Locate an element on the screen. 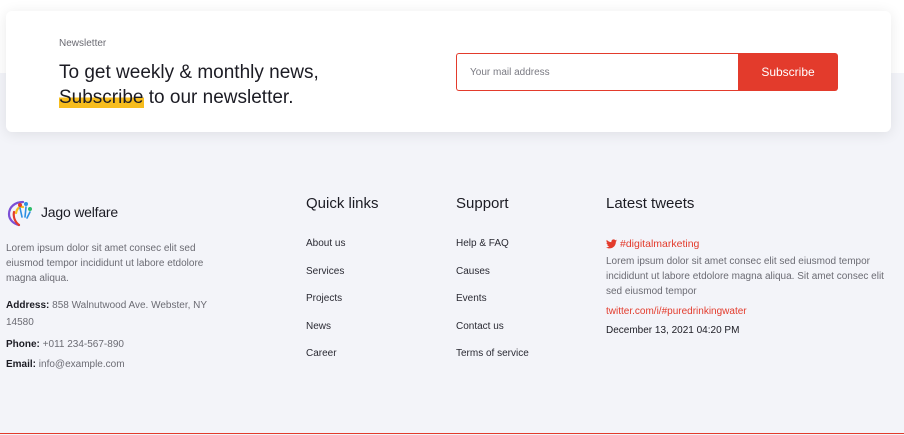 The height and width of the screenshot is (435, 904). newsletter-eyebrow: Newsletter is located at coordinates (83, 43).